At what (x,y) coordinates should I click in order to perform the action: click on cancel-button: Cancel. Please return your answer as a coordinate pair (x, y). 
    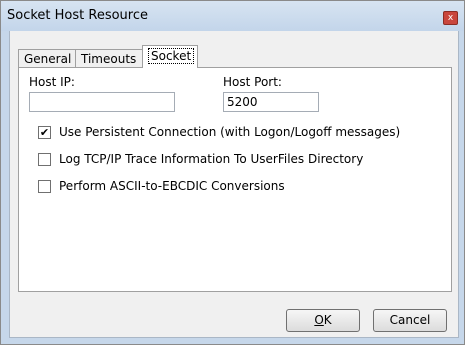
    Looking at the image, I should click on (410, 320).